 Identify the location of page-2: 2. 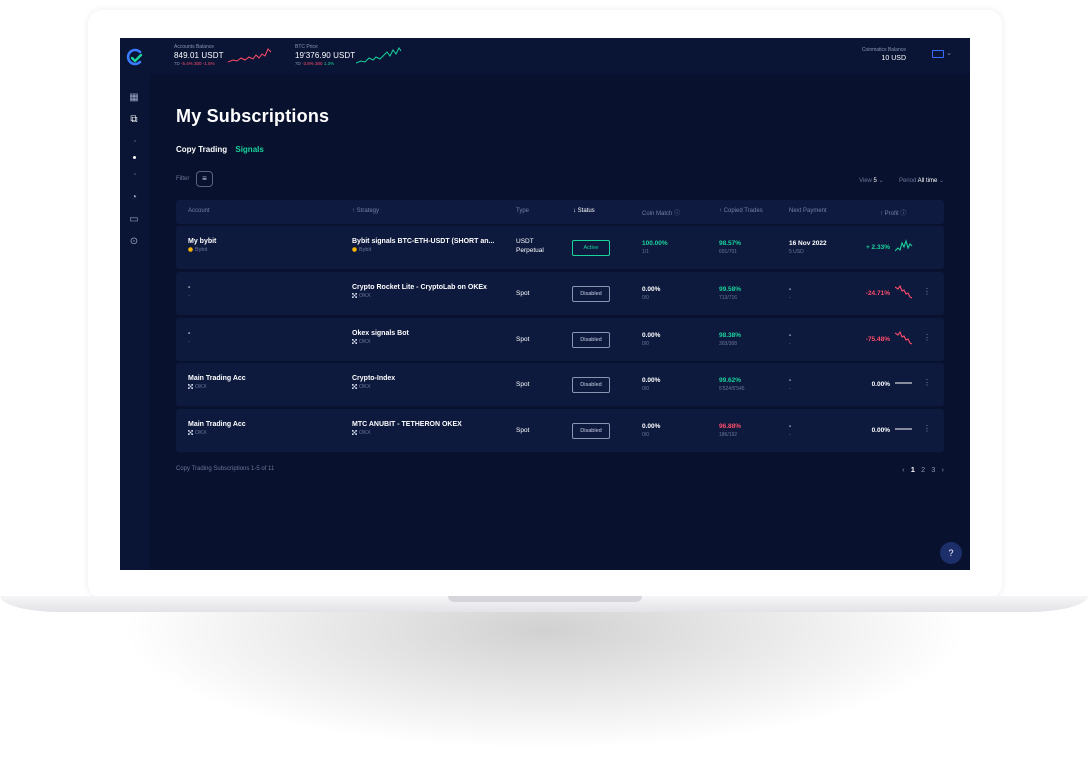
(923, 469).